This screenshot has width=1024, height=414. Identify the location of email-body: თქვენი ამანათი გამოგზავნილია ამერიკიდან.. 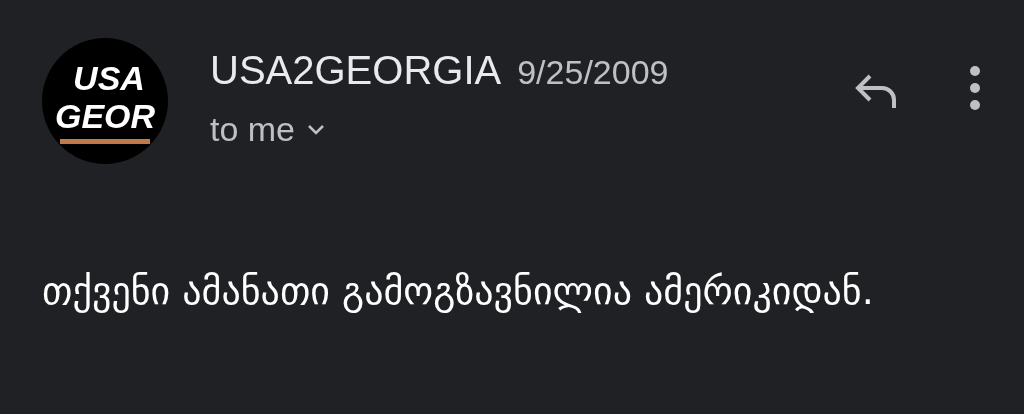
(458, 291).